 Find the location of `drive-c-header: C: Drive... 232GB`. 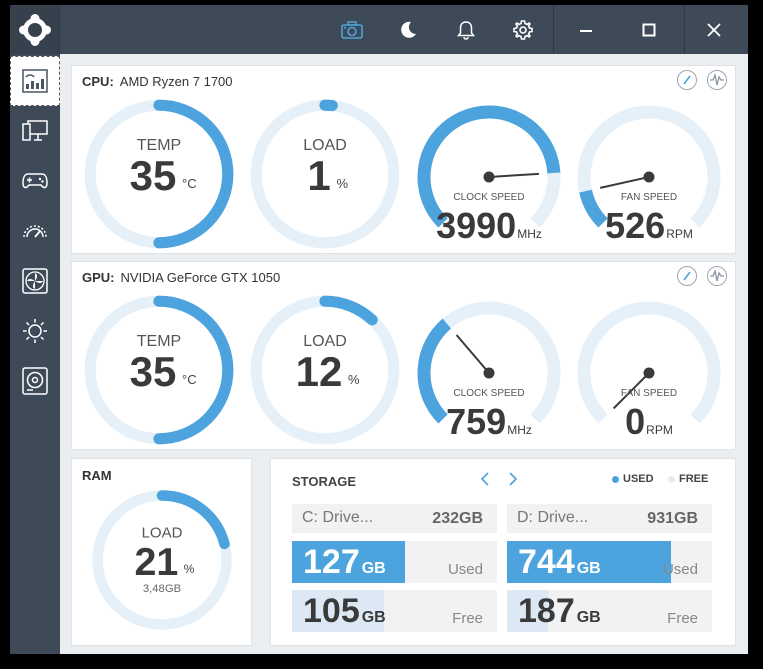

drive-c-header: C: Drive... 232GB is located at coordinates (394, 518).